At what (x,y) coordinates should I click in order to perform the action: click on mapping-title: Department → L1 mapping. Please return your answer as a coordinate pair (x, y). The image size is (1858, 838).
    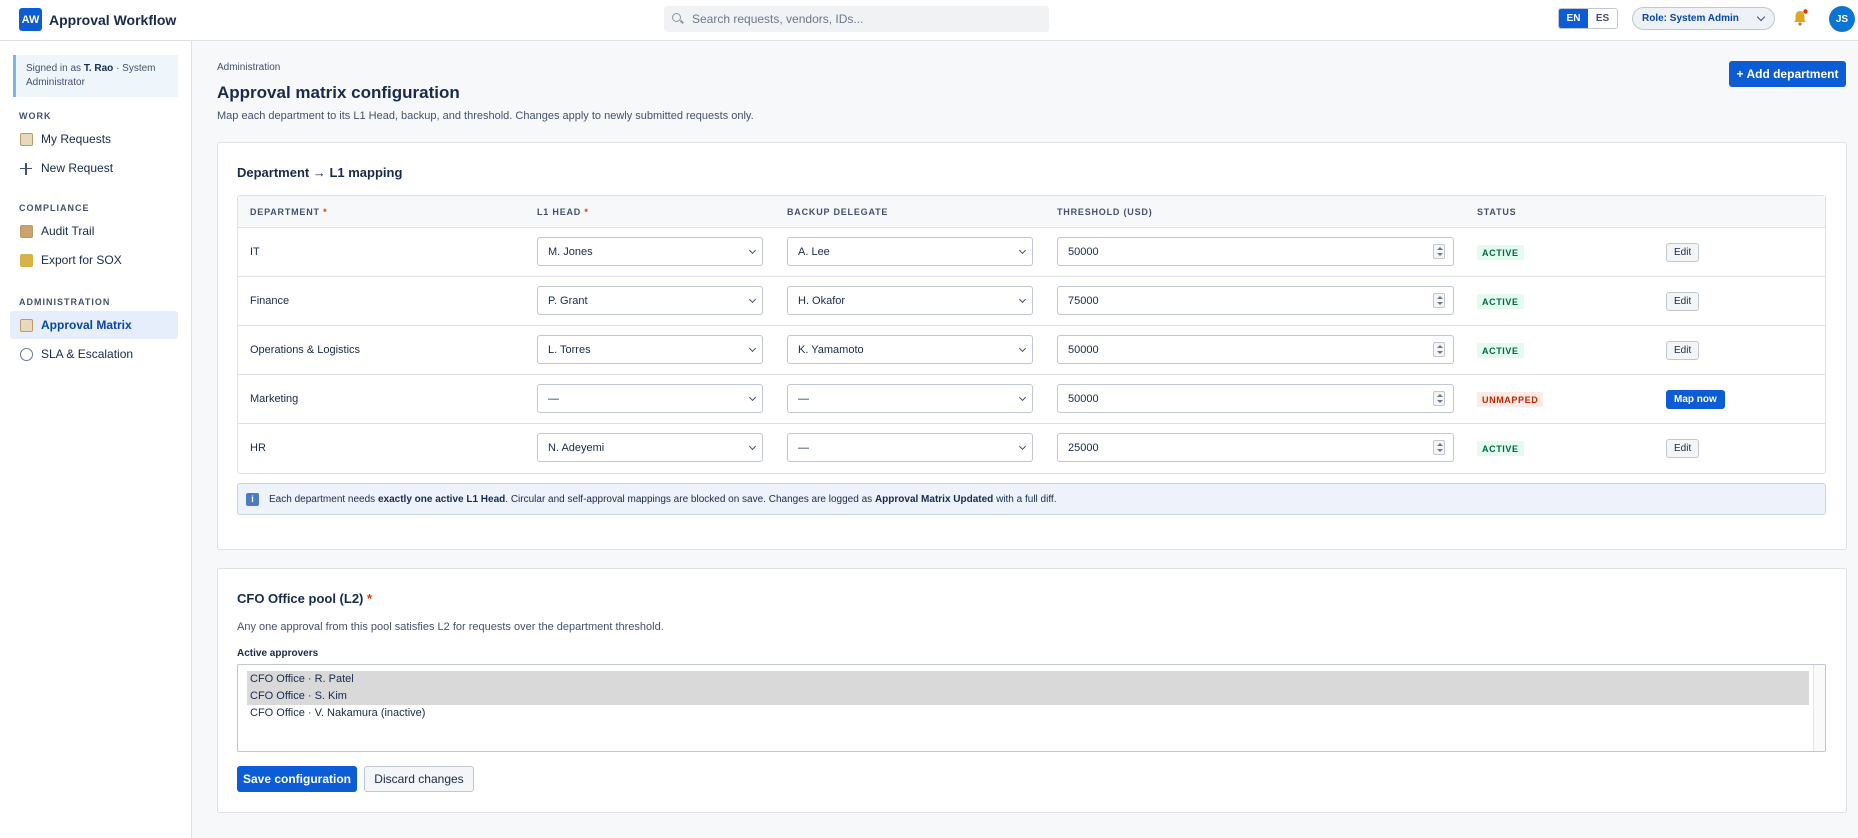
    Looking at the image, I should click on (320, 172).